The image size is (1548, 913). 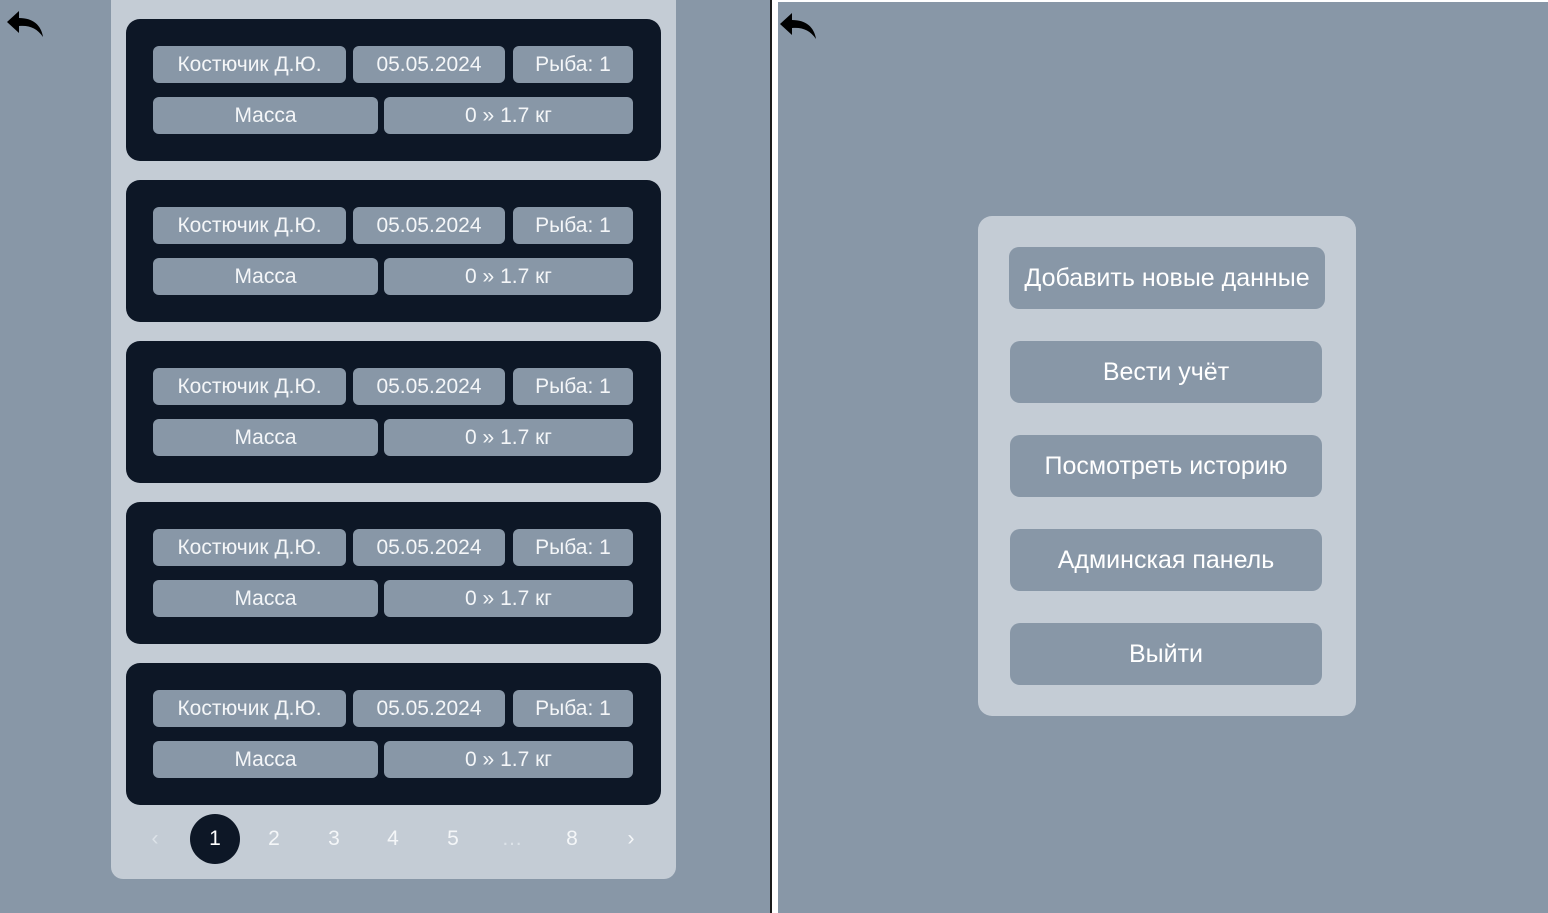 I want to click on add-new-data-button: Добавить новые данные, so click(x=1167, y=278).